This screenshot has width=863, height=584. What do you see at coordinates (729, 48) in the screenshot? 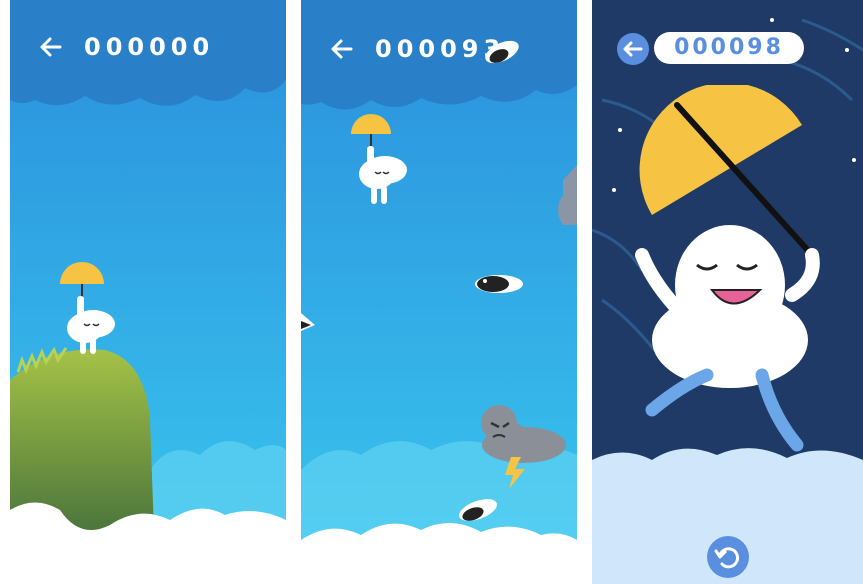
I see `score-counter: 000098` at bounding box center [729, 48].